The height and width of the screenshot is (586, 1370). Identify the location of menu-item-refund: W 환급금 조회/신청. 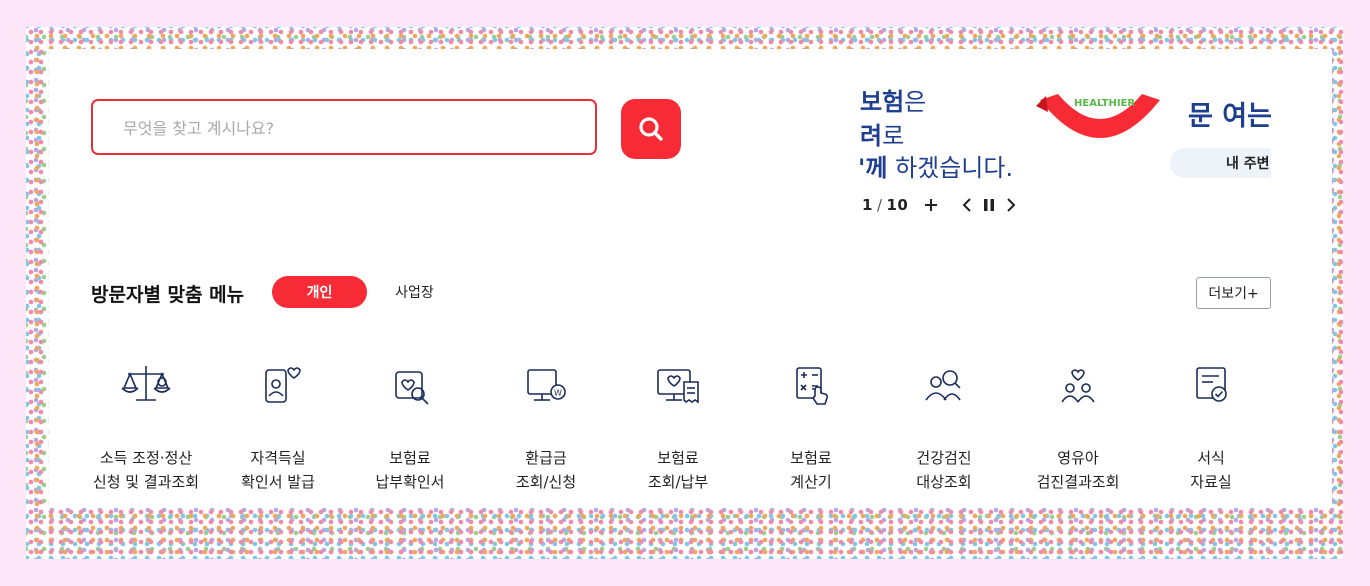
(546, 427).